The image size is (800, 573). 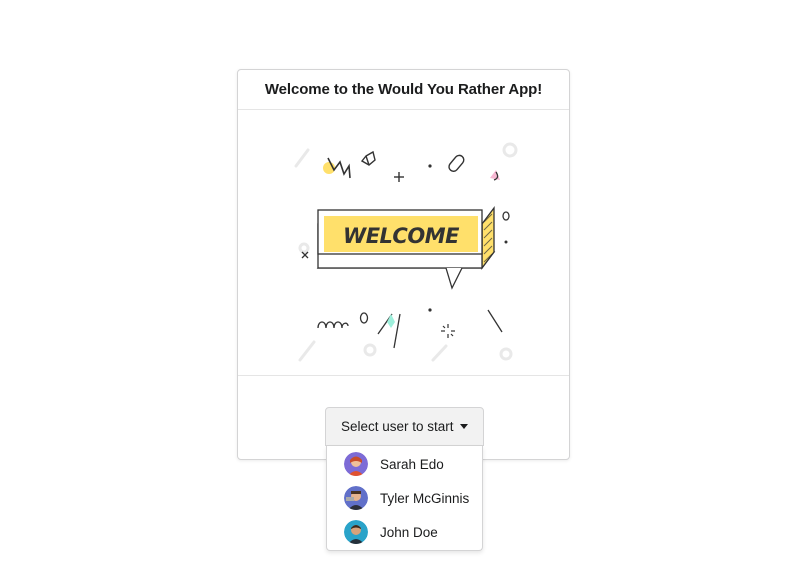 What do you see at coordinates (401, 236) in the screenshot?
I see `banner-text: WELCOME` at bounding box center [401, 236].